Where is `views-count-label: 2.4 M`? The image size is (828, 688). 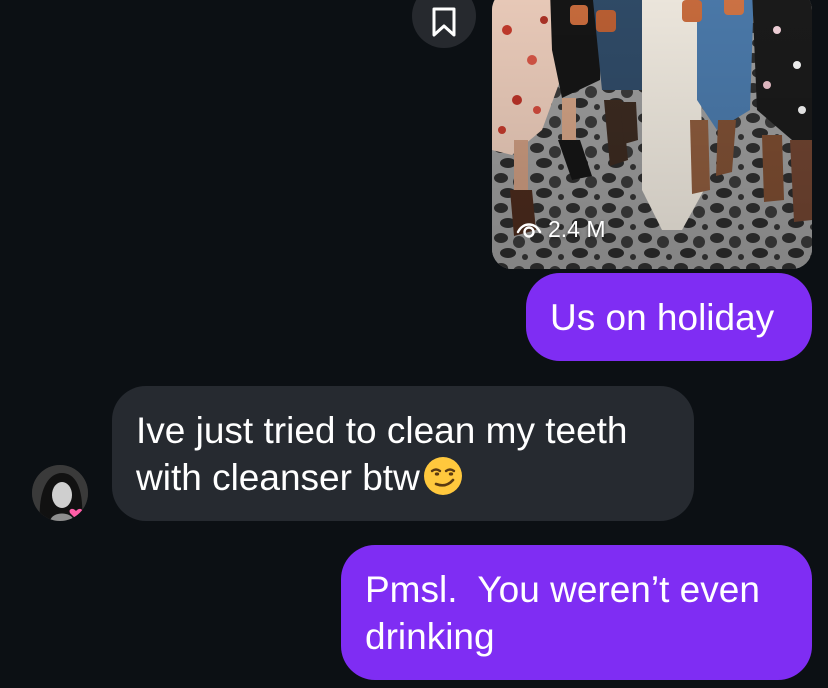 views-count-label: 2.4 M is located at coordinates (577, 229).